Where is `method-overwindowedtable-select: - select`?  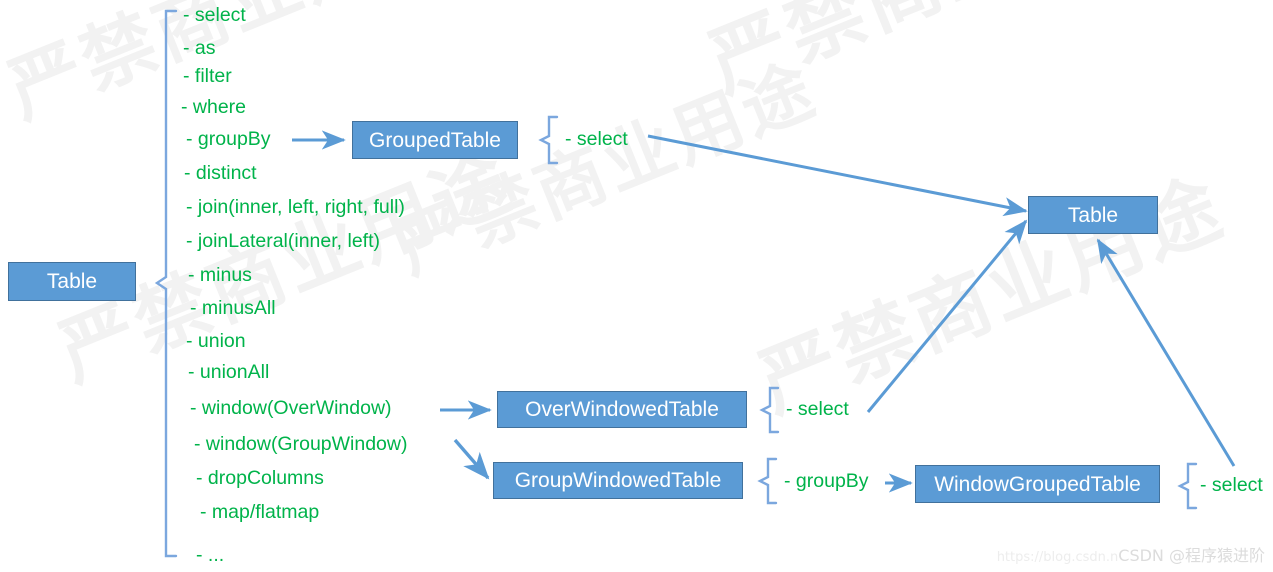 method-overwindowedtable-select: - select is located at coordinates (817, 409).